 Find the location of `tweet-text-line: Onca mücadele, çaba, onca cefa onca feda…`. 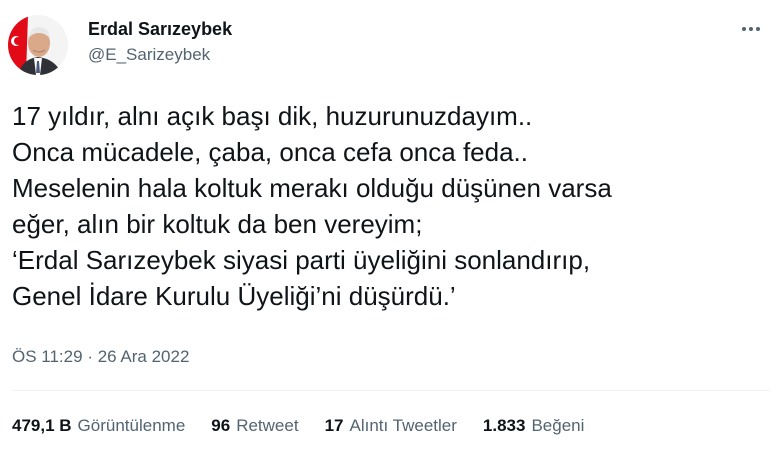

tweet-text-line: Onca mücadele, çaba, onca cefa onca feda… is located at coordinates (270, 152).